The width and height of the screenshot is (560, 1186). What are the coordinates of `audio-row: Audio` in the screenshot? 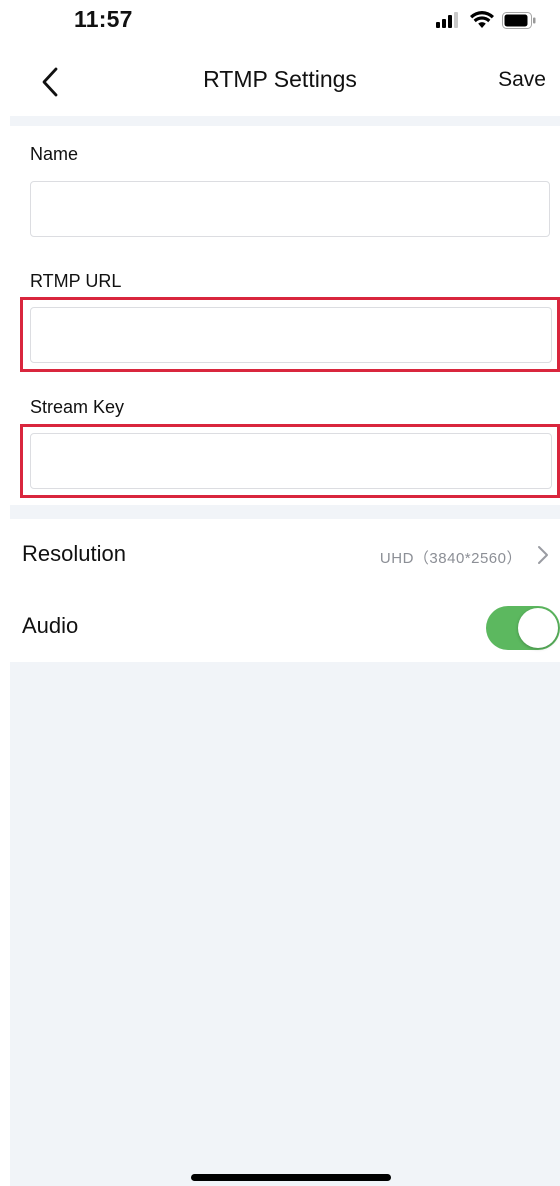 It's located at (280, 627).